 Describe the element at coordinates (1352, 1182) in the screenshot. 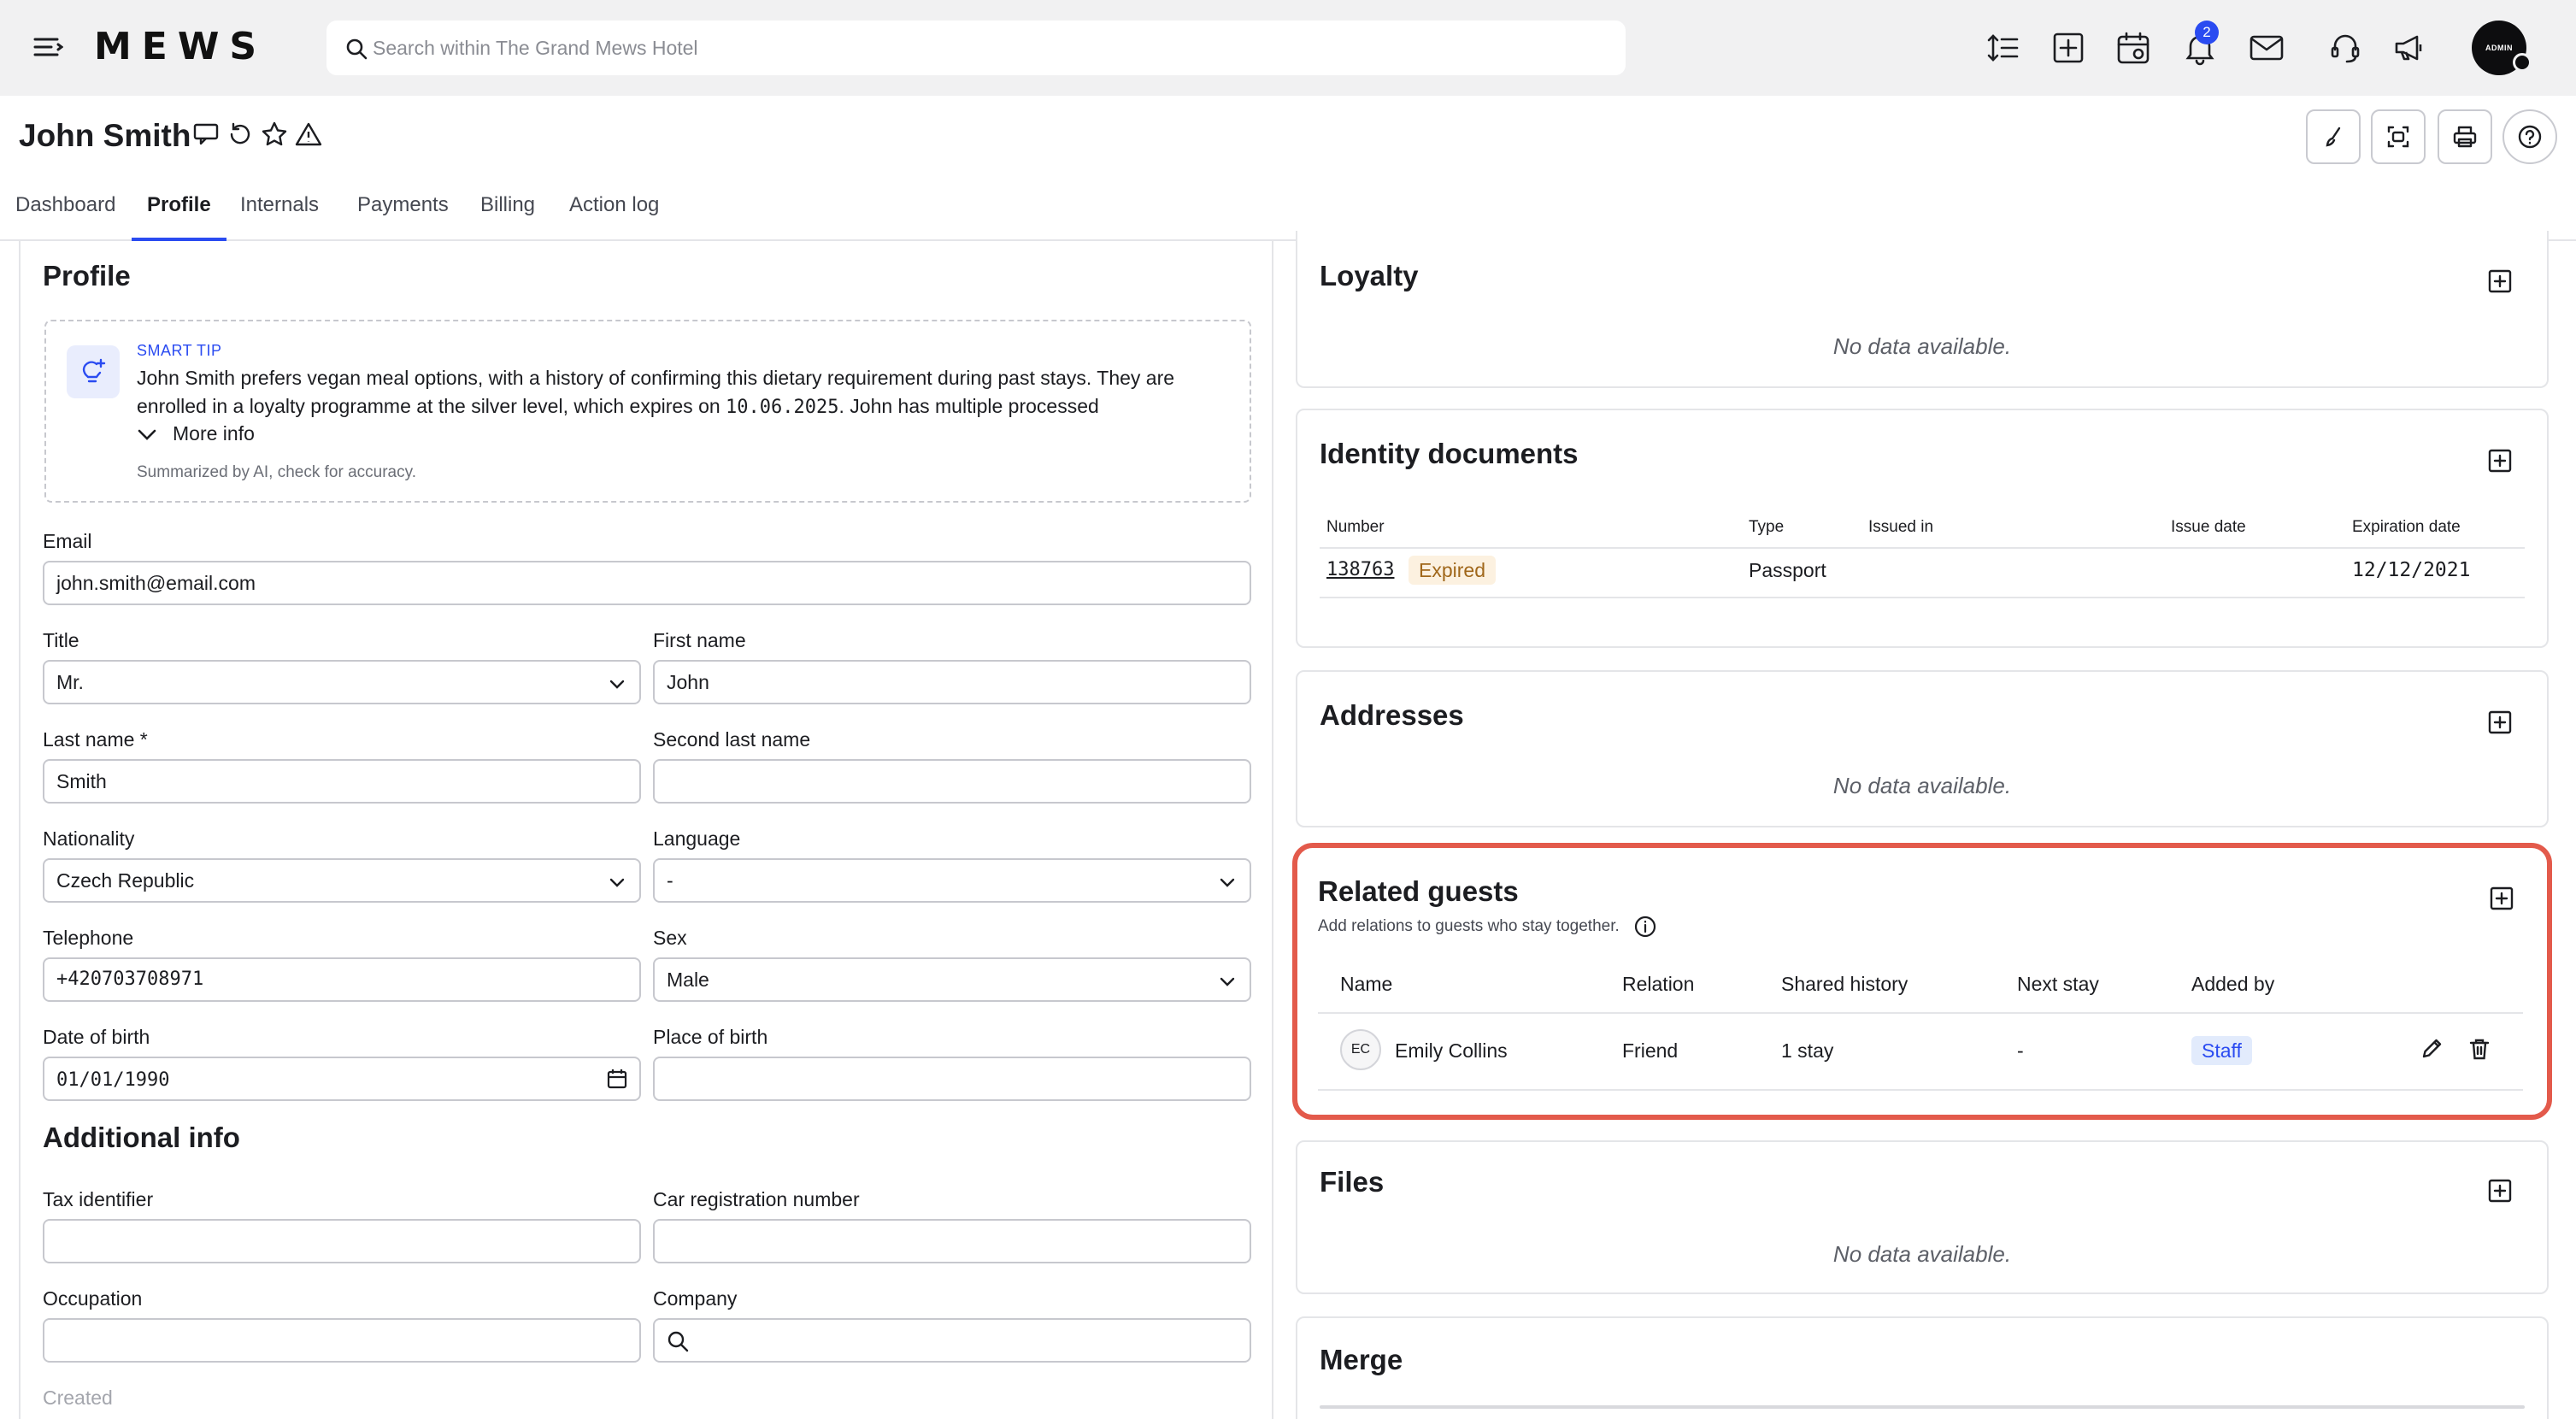

I see `files-title: Files` at that location.